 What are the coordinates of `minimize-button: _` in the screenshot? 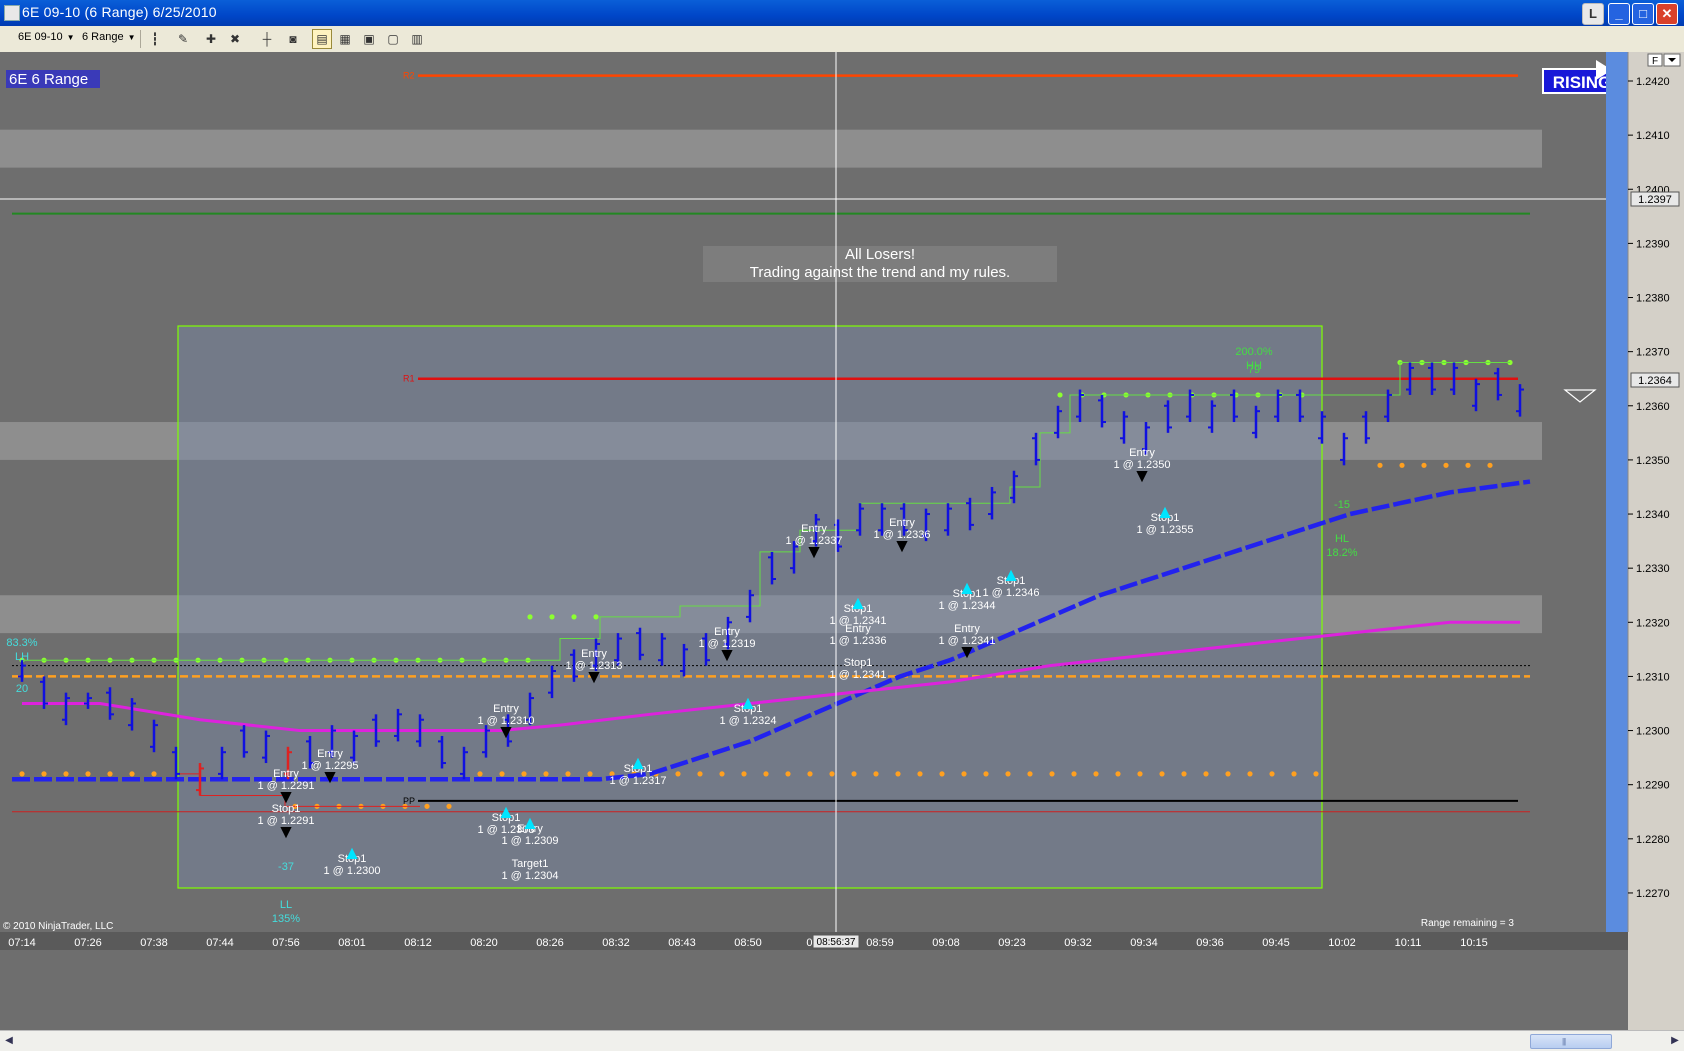 It's located at (1619, 14).